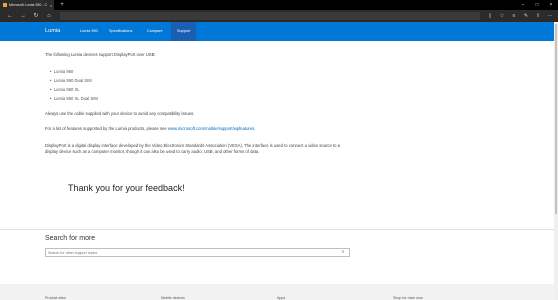 This screenshot has height=300, width=558. Describe the element at coordinates (173, 298) in the screenshot. I see `footer-column-heading: Mobile devices` at that location.